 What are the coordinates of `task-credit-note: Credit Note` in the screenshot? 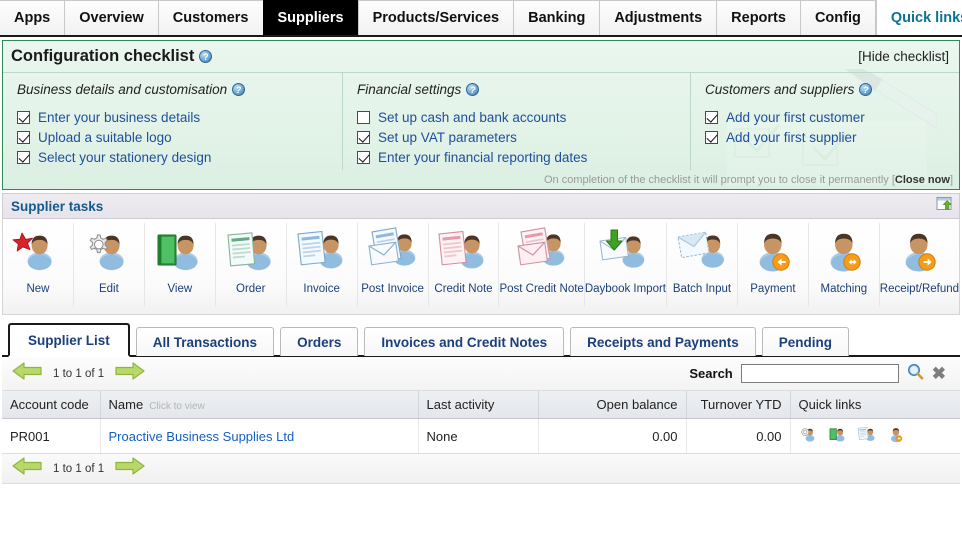 It's located at (464, 265).